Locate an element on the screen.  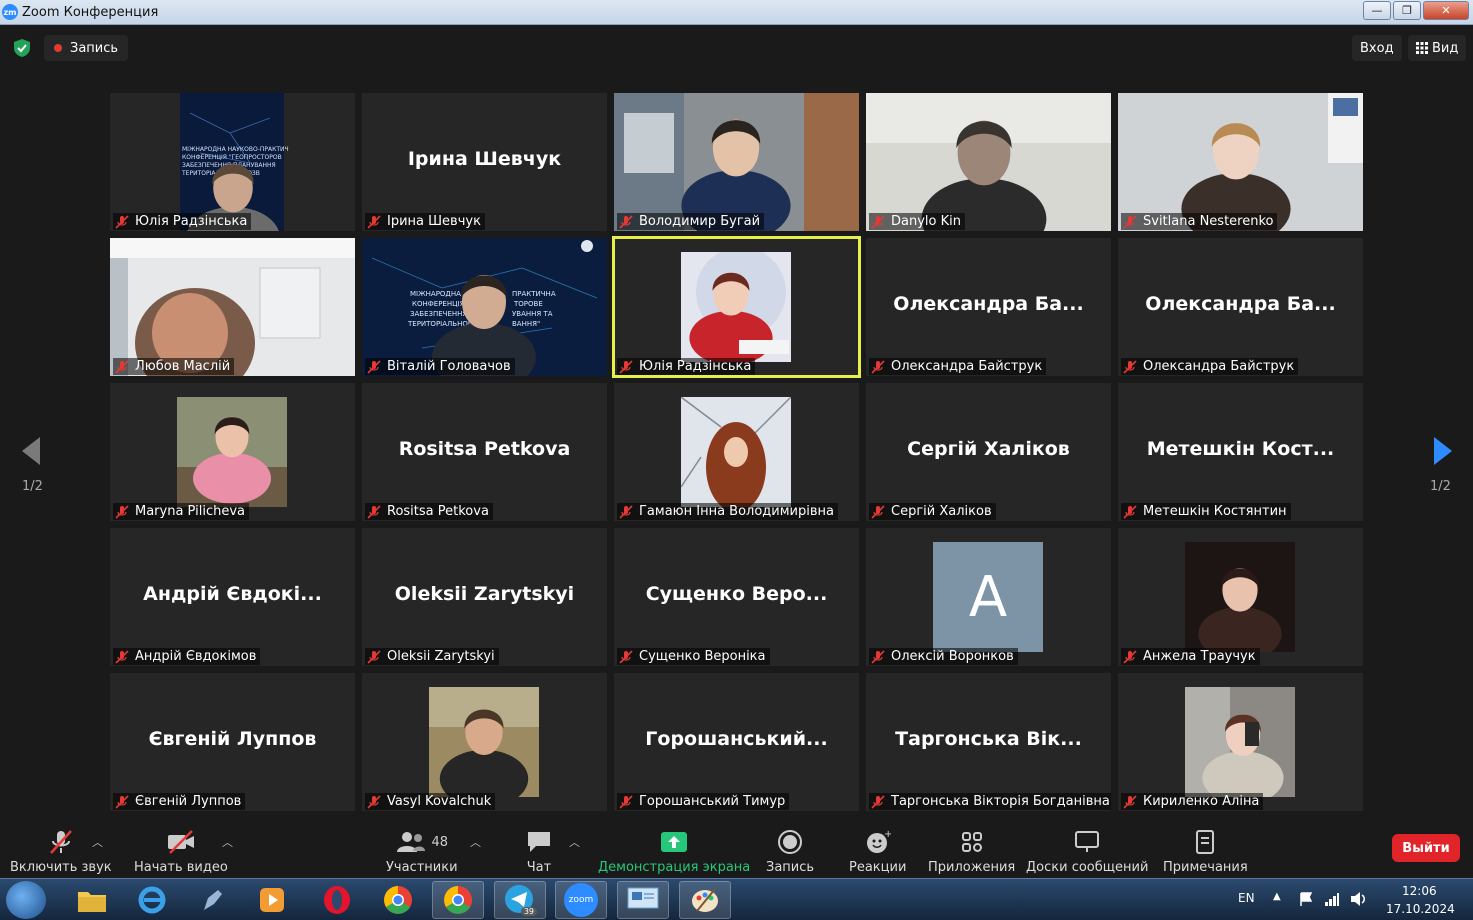
participant-tile: Oleksii Zarytskyi Oleksii Zarytskyi is located at coordinates (484, 597).